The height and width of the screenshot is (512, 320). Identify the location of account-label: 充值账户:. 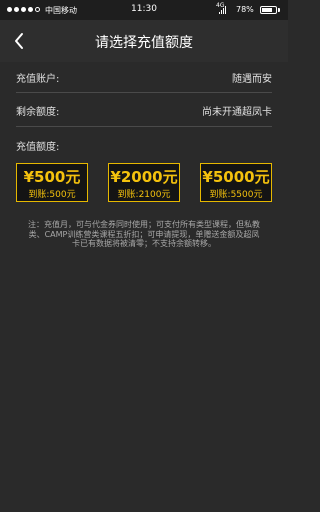
(38, 79).